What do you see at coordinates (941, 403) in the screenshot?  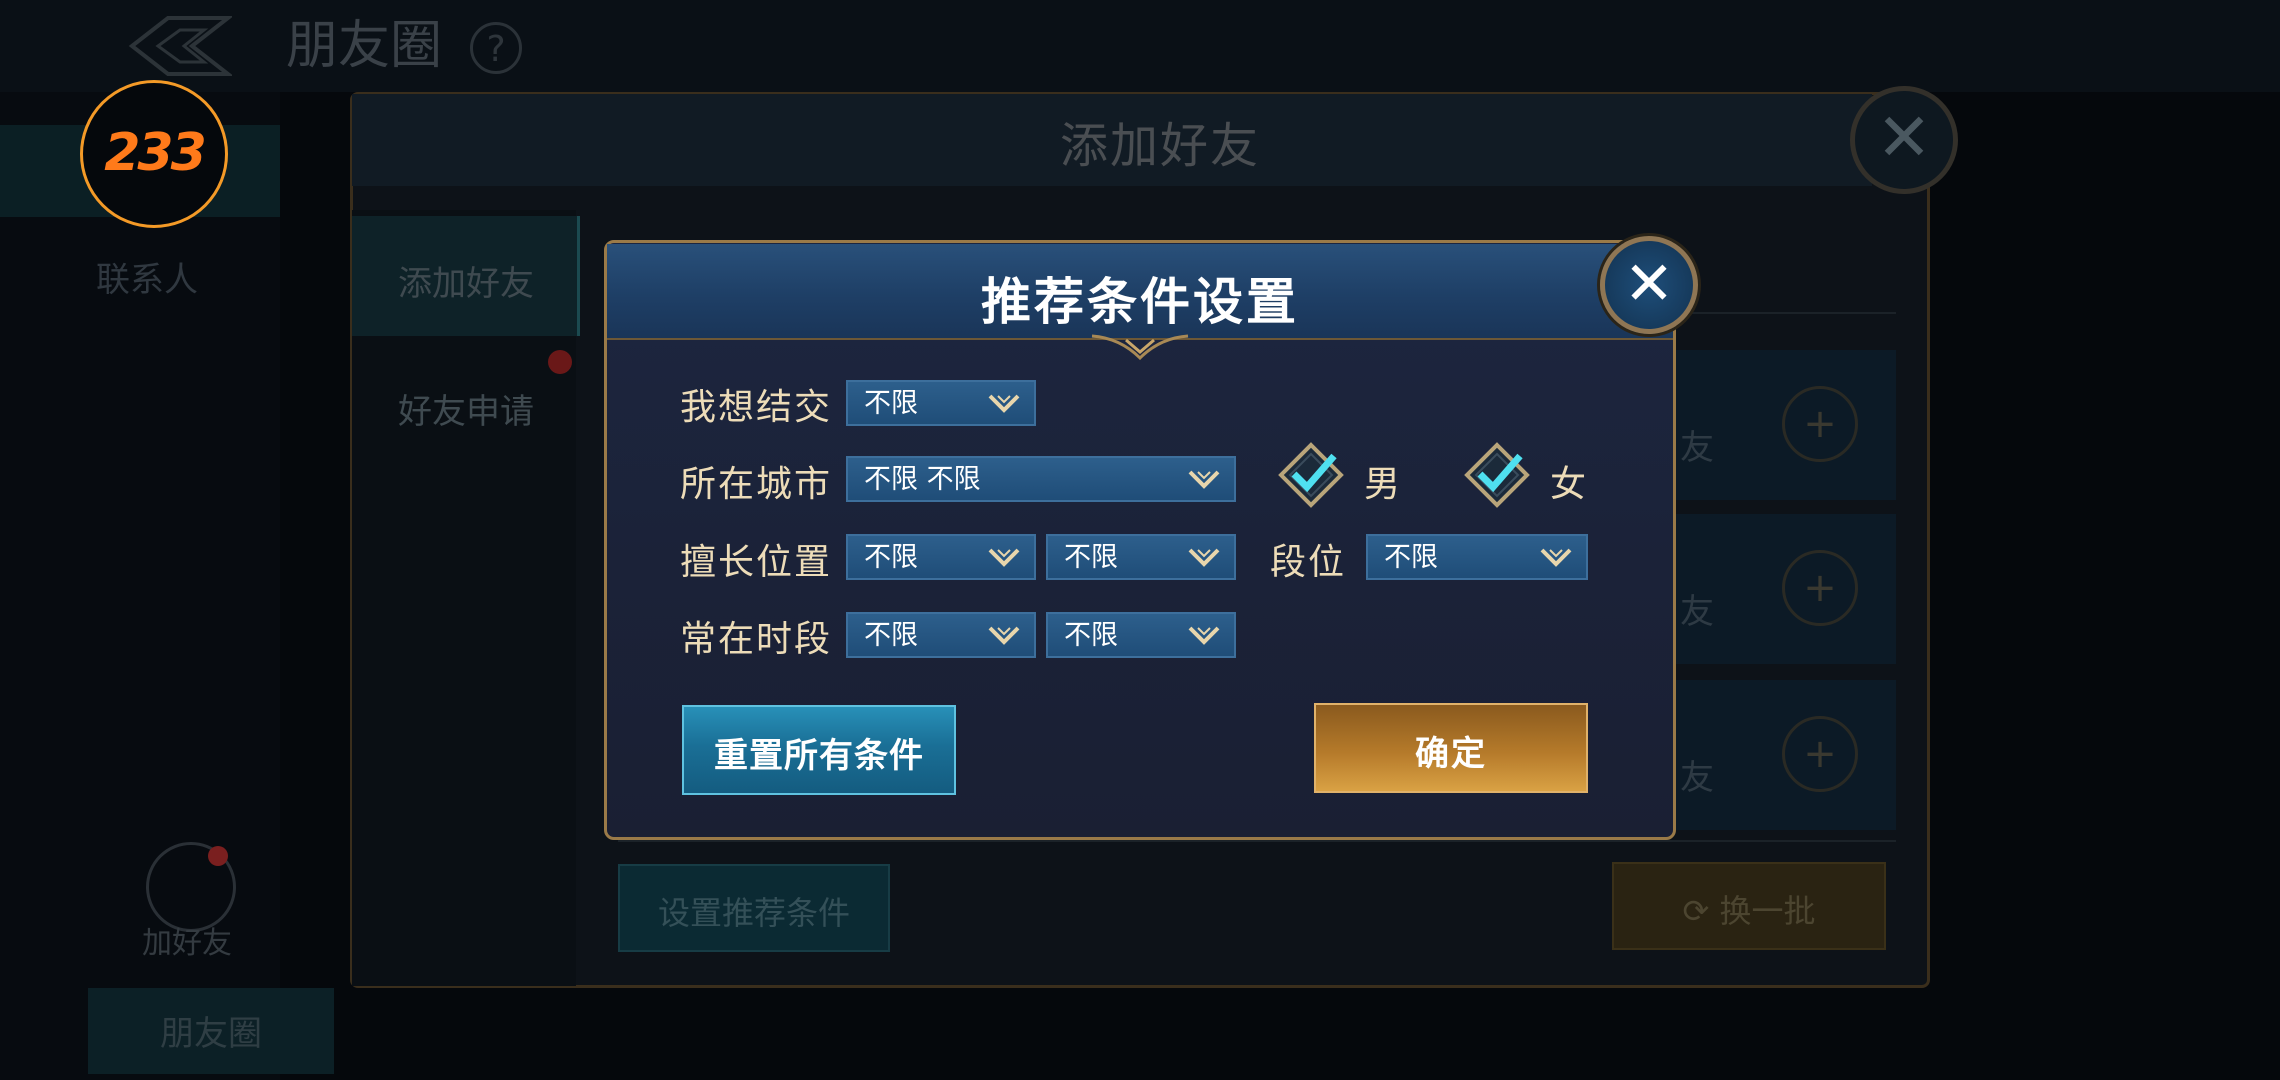 I see `want-to-meet-select: 不限` at bounding box center [941, 403].